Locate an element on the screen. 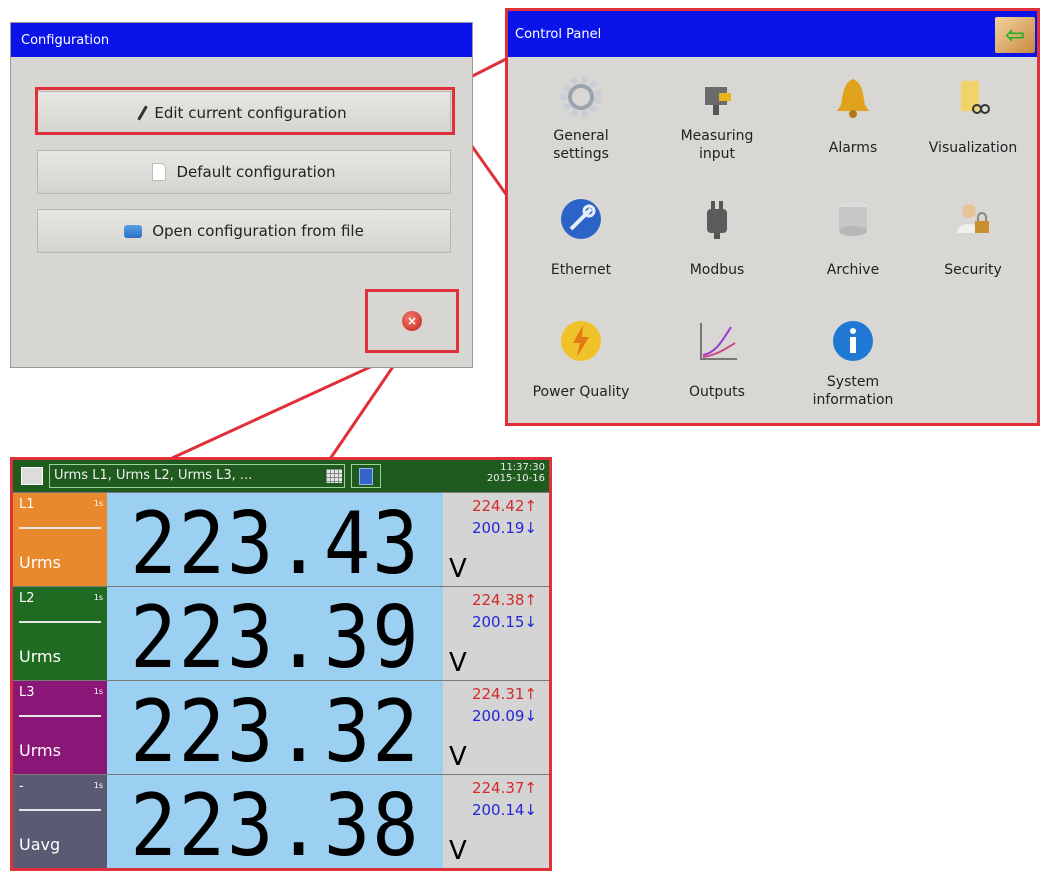 This screenshot has height=876, width=1040. info-icon is located at coordinates (853, 341).